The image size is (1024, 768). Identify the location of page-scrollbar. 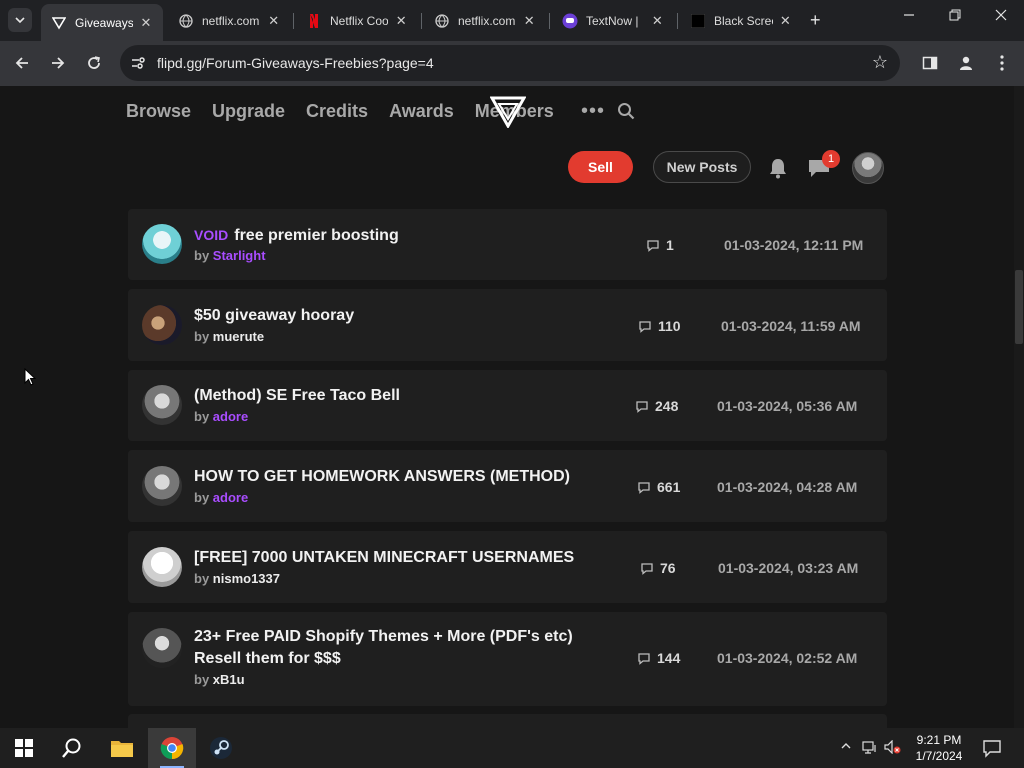
(1019, 407).